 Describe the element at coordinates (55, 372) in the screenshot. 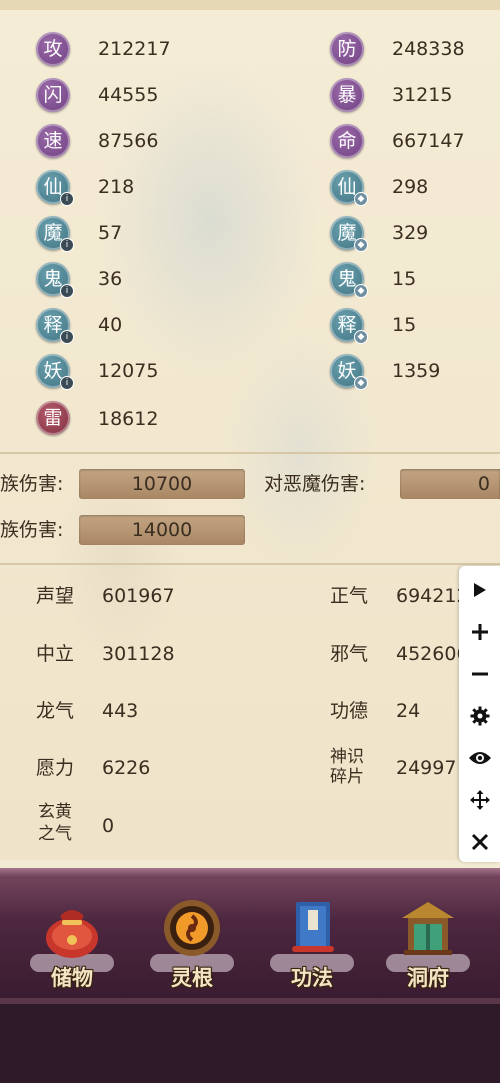

I see `monster-attack-icon: 妖i` at that location.